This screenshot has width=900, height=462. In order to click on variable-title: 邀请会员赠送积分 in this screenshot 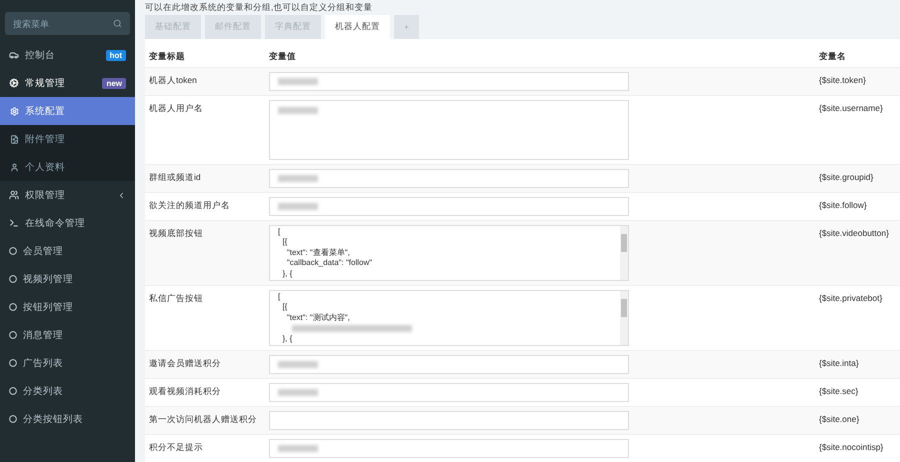, I will do `click(185, 363)`.